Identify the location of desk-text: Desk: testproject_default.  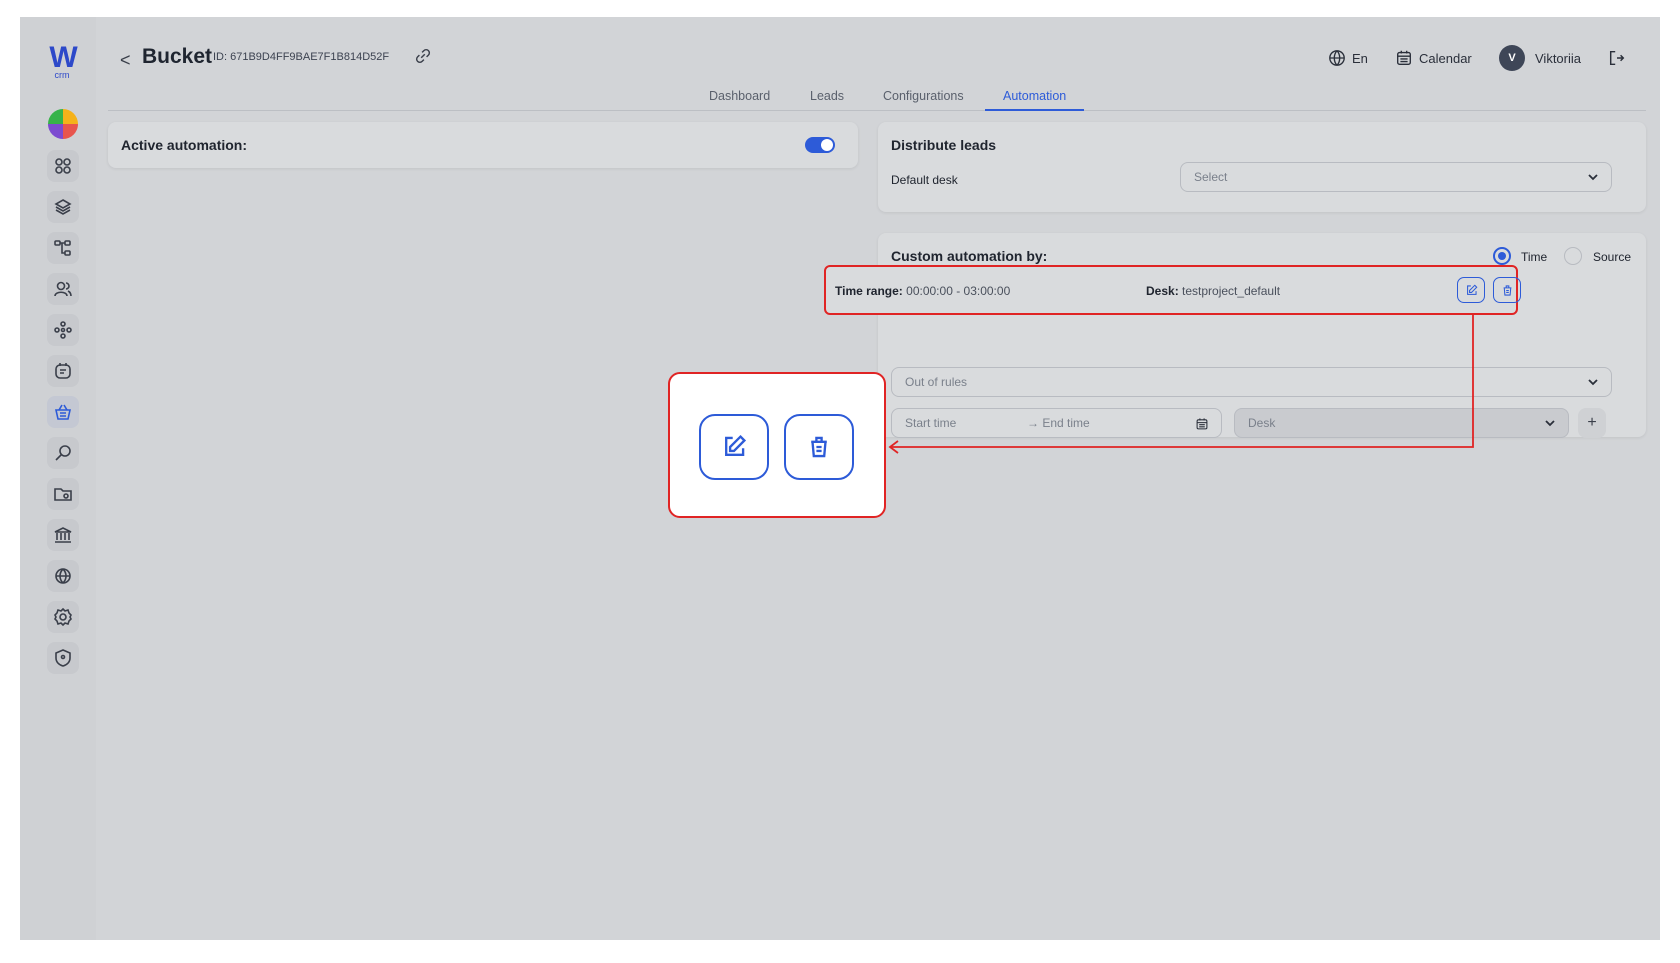
(1213, 291).